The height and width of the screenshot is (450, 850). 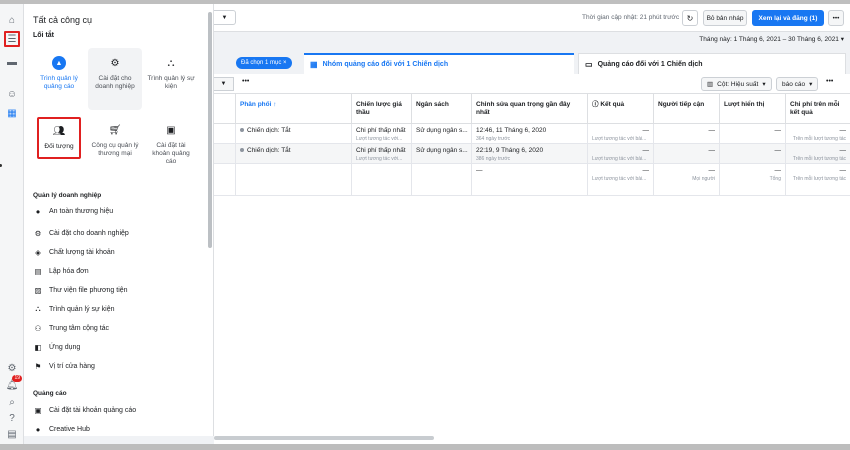 What do you see at coordinates (13, 384) in the screenshot?
I see `bell-icon: 🔔︎ 19` at bounding box center [13, 384].